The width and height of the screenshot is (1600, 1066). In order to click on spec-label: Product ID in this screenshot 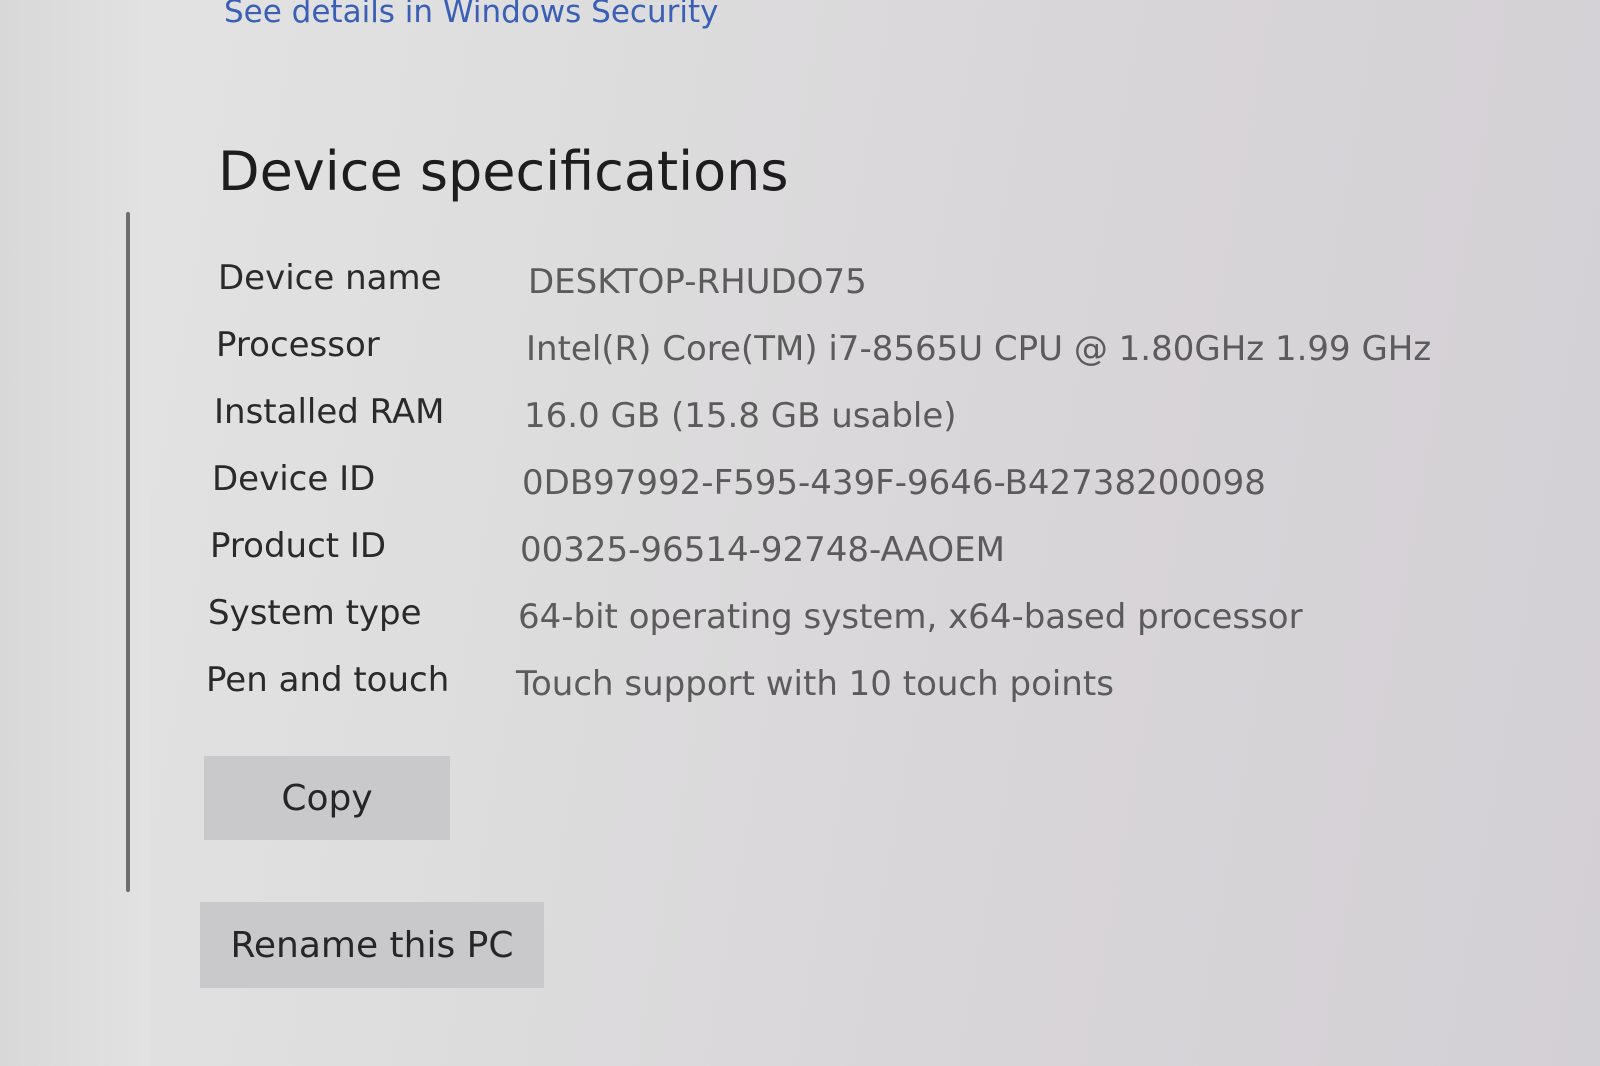, I will do `click(298, 546)`.